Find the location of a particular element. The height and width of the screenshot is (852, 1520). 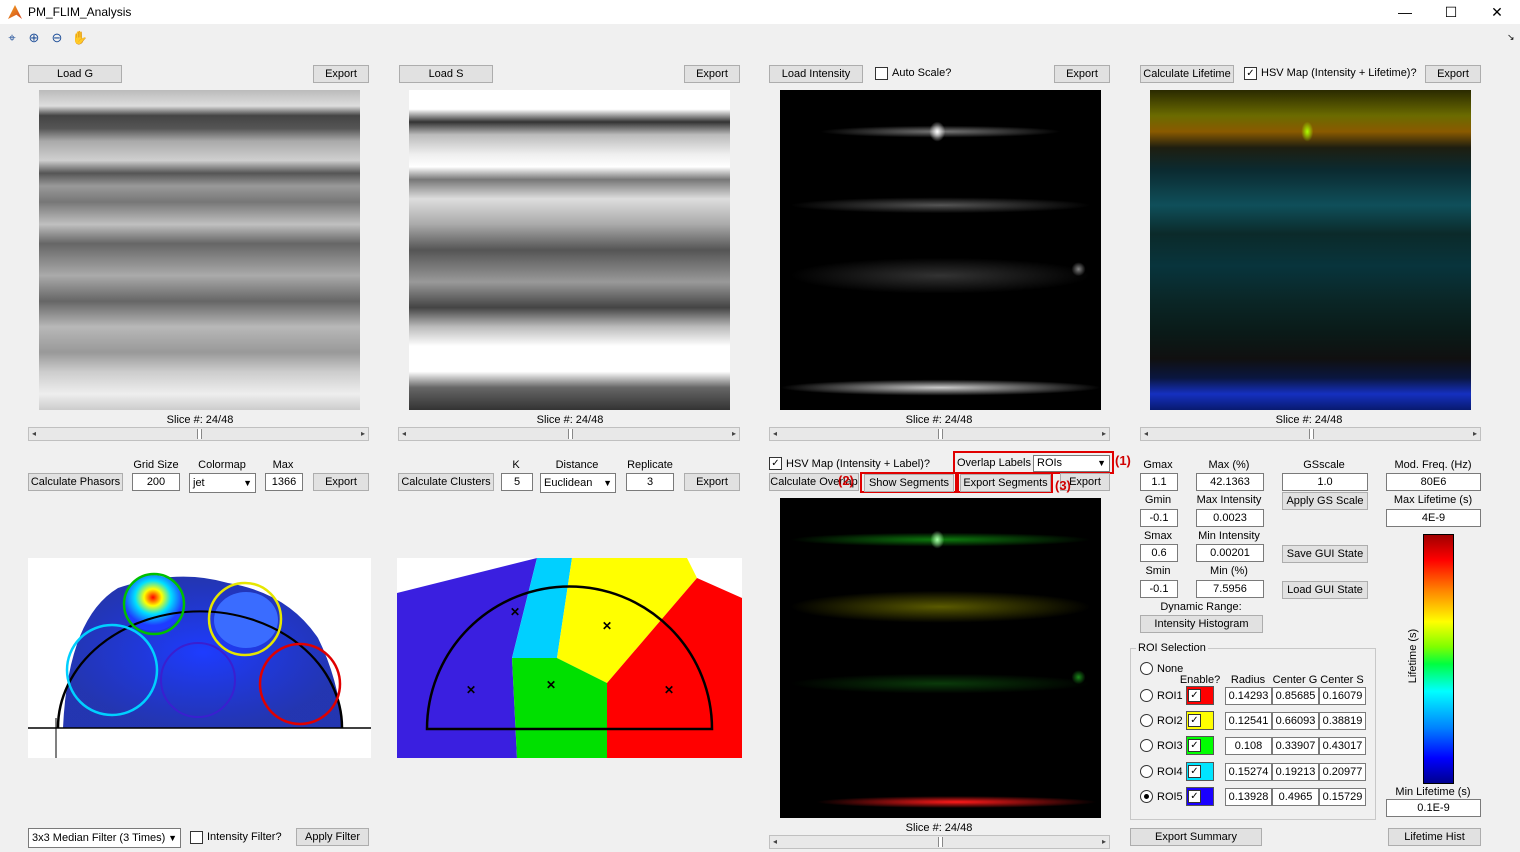

roi2-radio is located at coordinates (1146, 720).